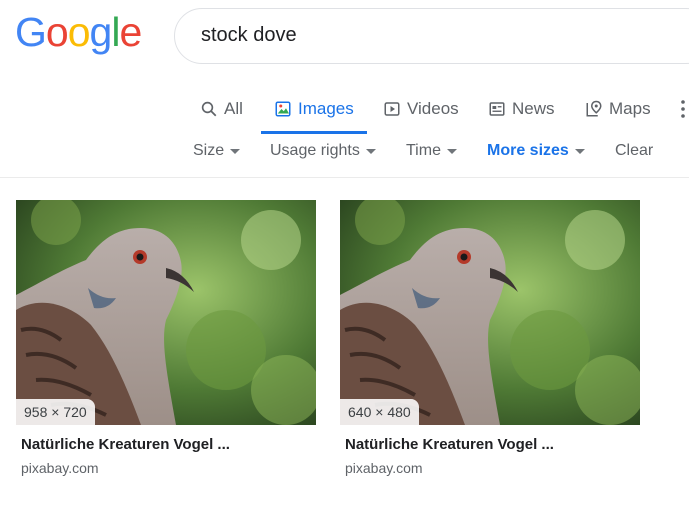 The height and width of the screenshot is (521, 689). I want to click on search-box, so click(431, 36).